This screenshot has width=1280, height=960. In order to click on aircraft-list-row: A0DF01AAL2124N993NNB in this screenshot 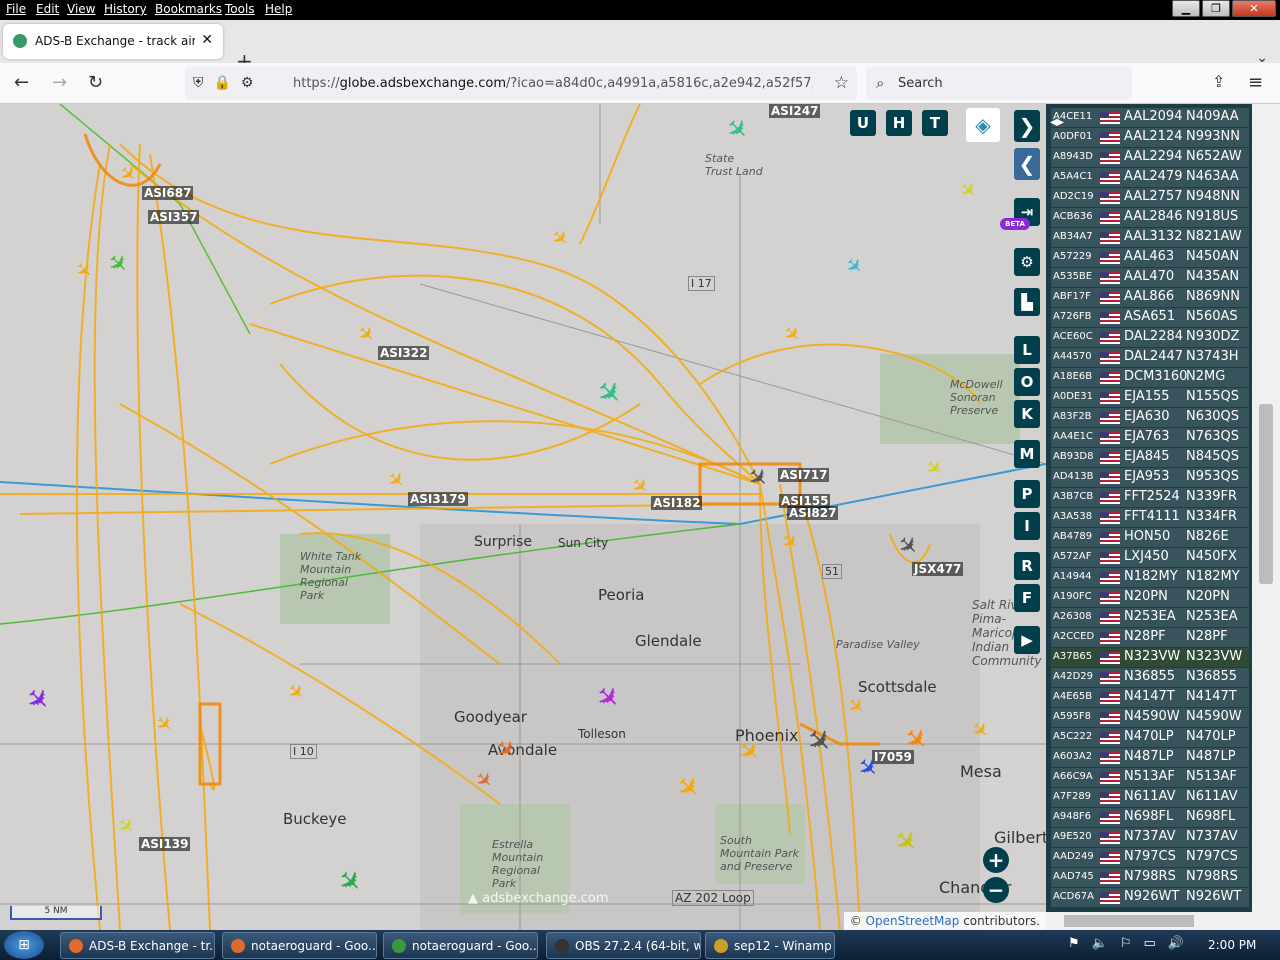, I will do `click(1157, 137)`.